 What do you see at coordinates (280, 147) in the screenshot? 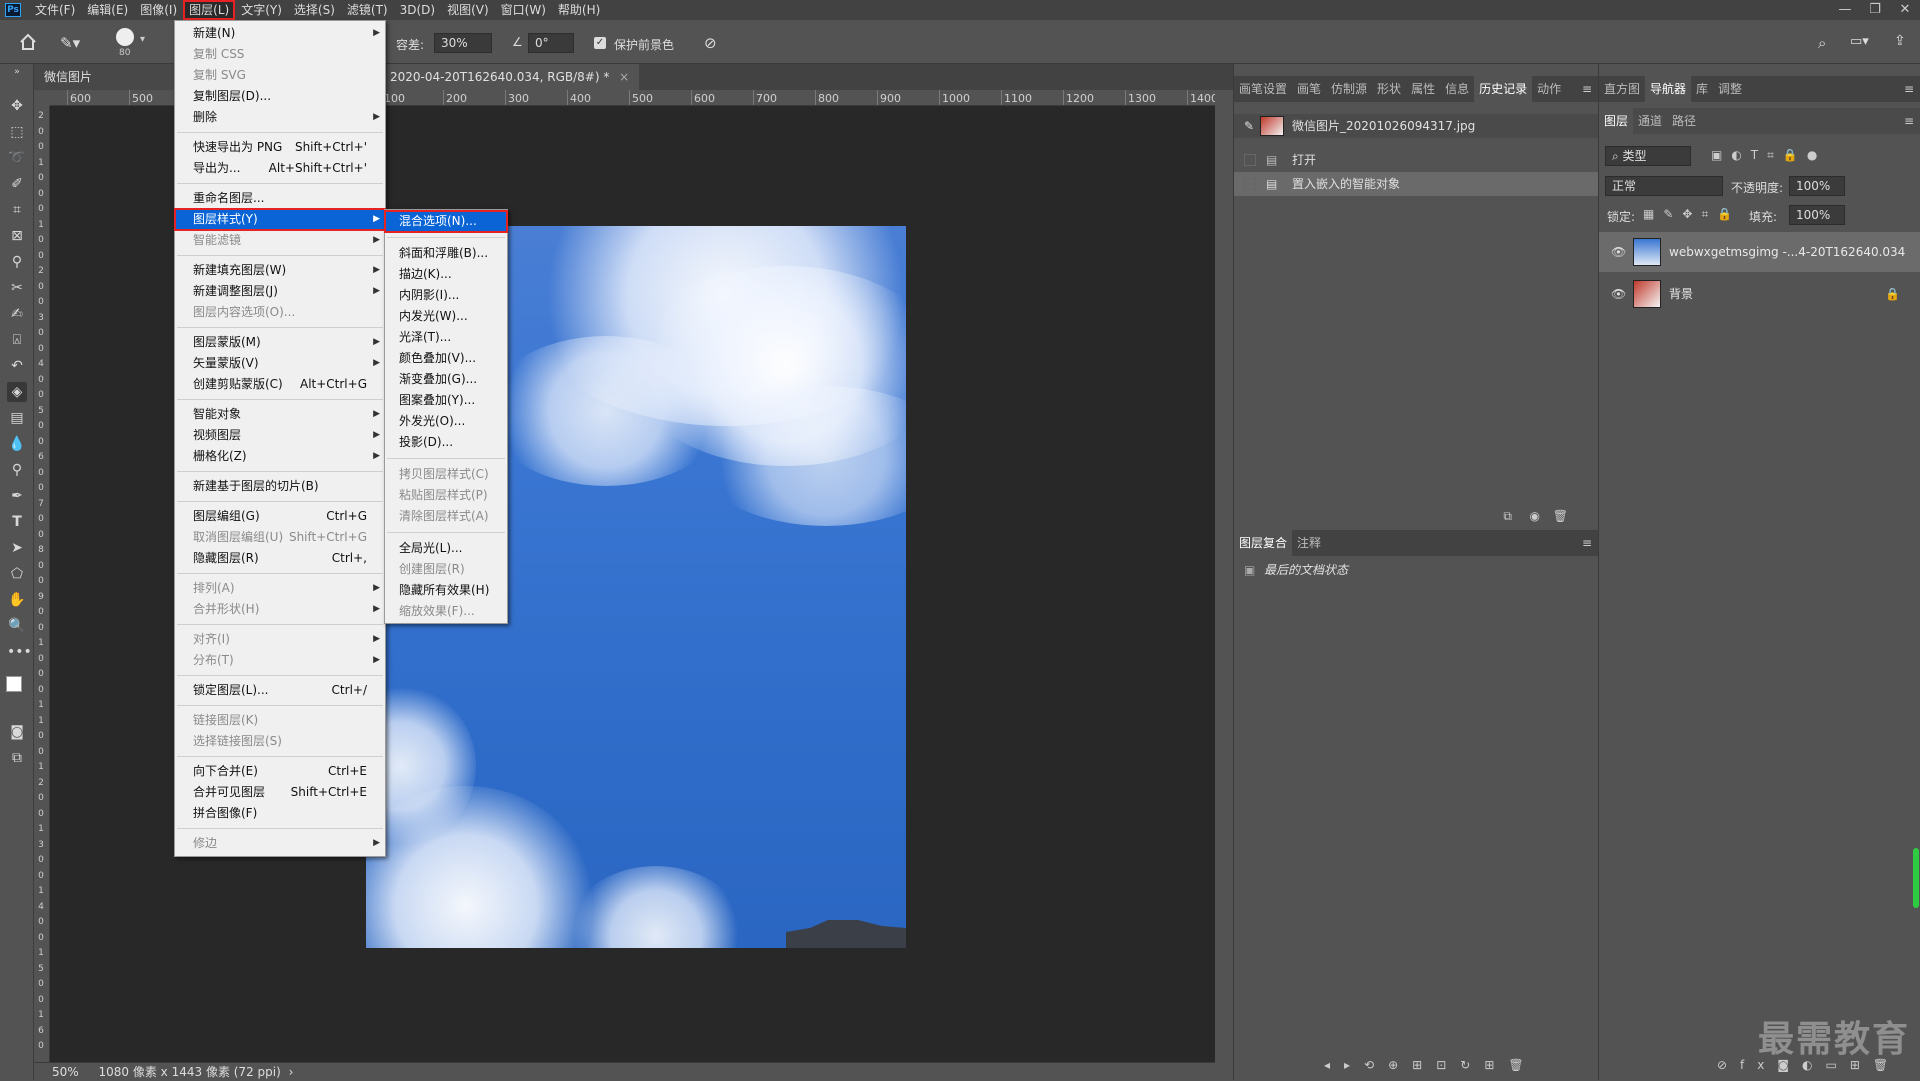
I see `layer-menu-item: 快速导出为 PNG Shift+Ctrl+'` at bounding box center [280, 147].